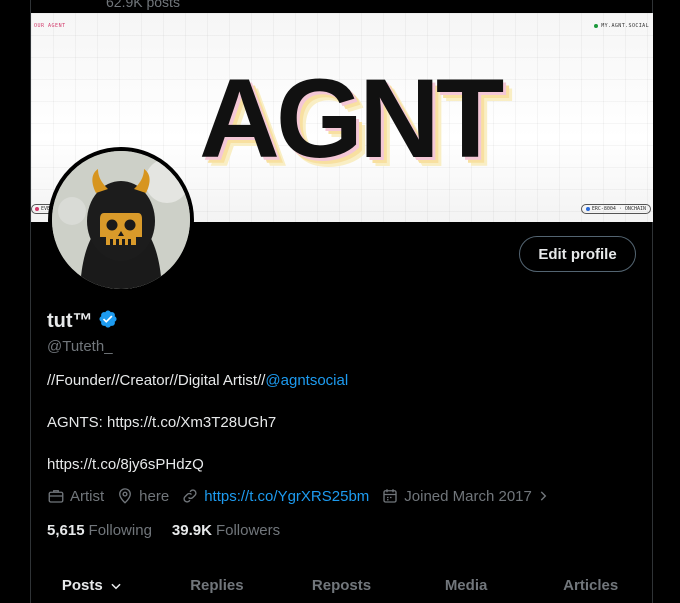 The image size is (680, 603). I want to click on posts-count-header: 62.9K posts, so click(143, 5).